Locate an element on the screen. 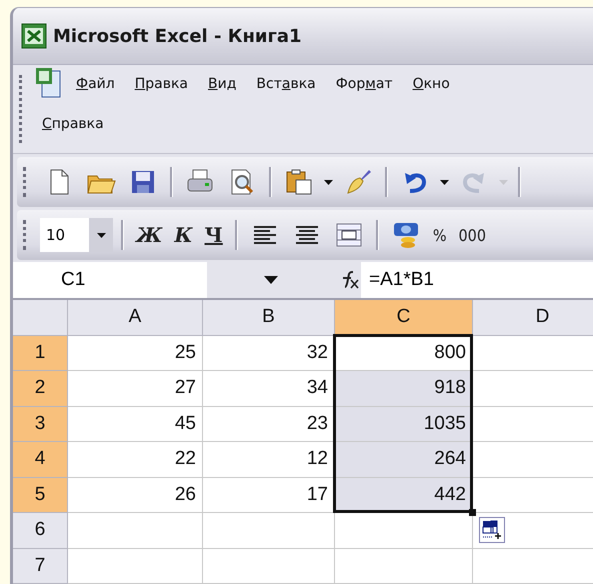 The image size is (593, 584). table-cell: 45 is located at coordinates (135, 424).